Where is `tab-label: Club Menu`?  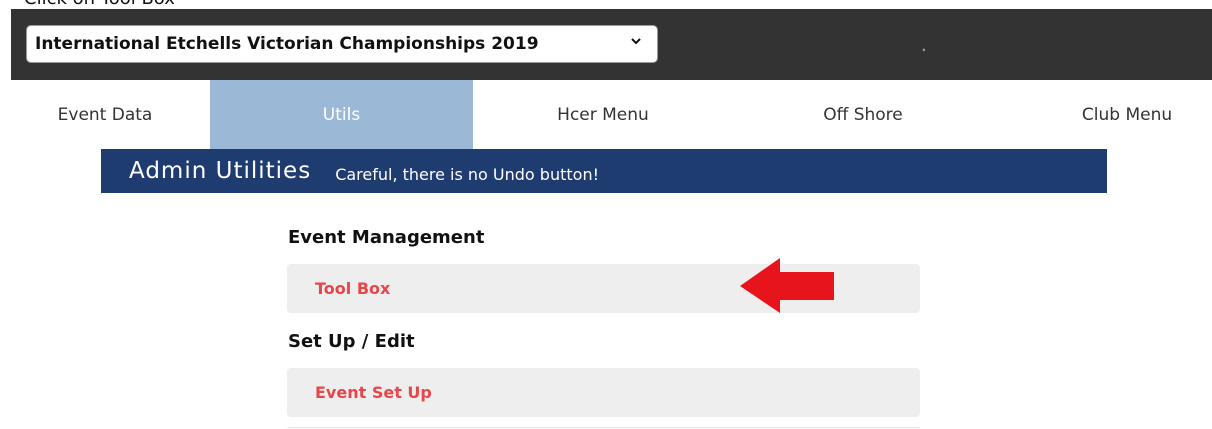 tab-label: Club Menu is located at coordinates (1127, 114).